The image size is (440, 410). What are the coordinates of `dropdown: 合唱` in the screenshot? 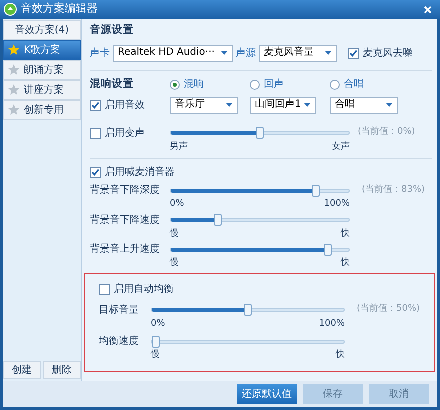 It's located at (364, 105).